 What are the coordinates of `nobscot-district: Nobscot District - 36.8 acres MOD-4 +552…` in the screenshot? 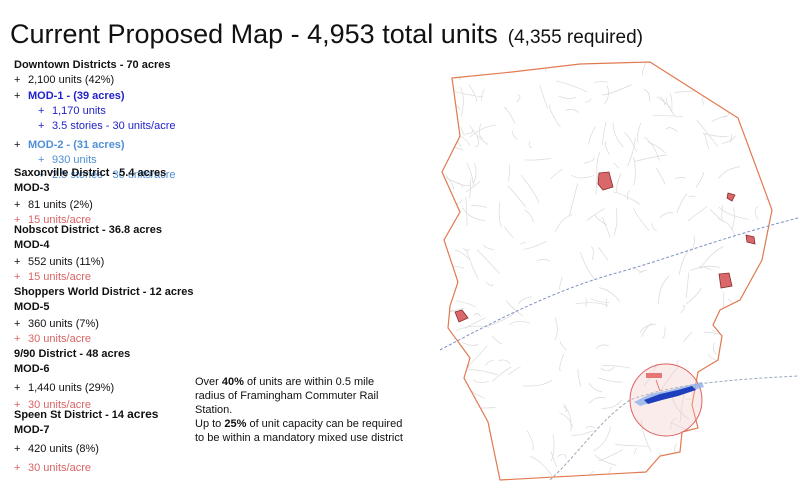 It's located at (88, 254).